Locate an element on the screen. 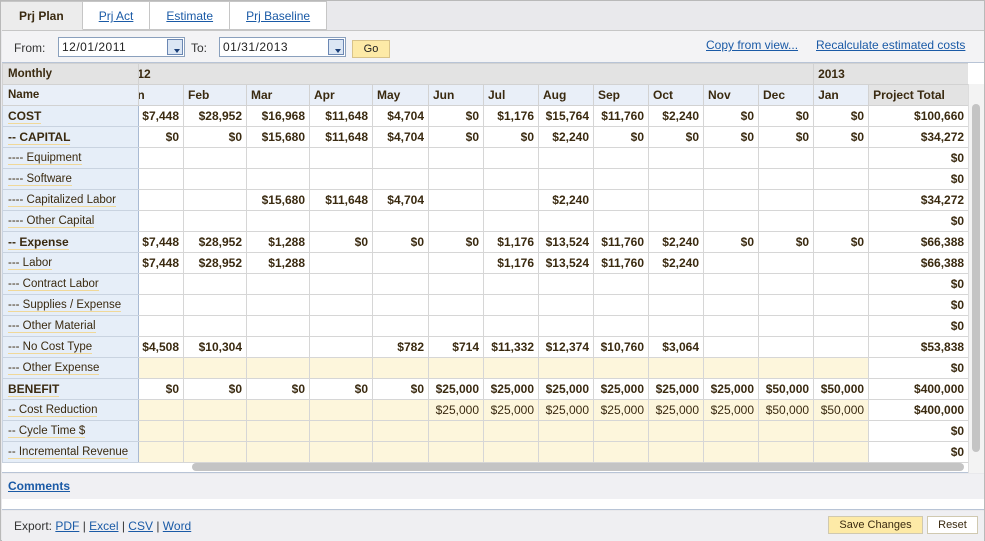  year-header-row: Monthly is located at coordinates (70, 74).